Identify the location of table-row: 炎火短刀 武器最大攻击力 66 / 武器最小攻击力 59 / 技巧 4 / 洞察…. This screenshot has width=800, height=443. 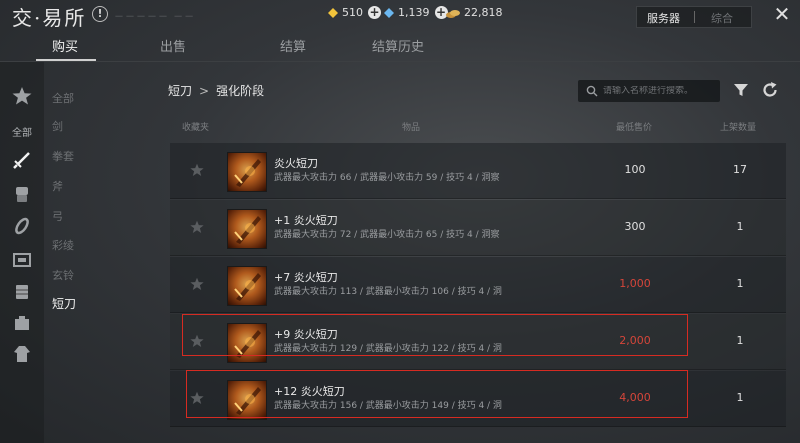
(478, 171).